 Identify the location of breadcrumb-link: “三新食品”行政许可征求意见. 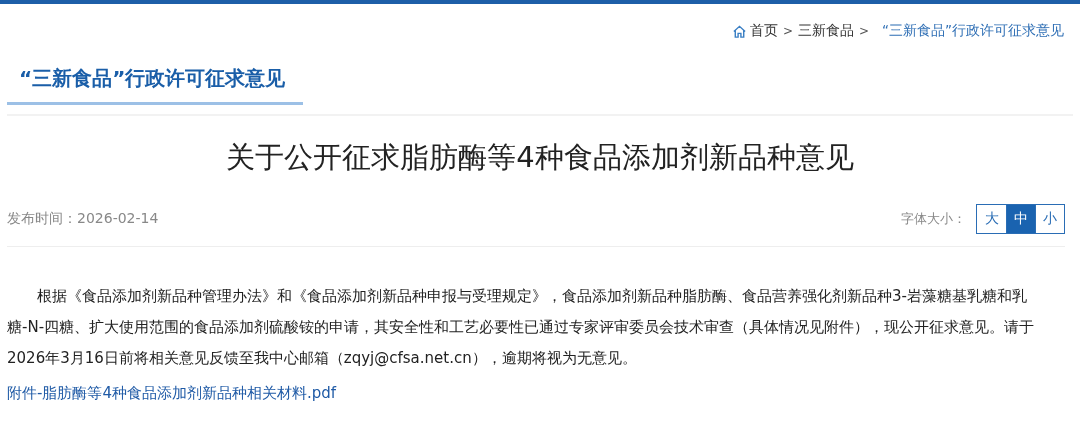
(973, 31).